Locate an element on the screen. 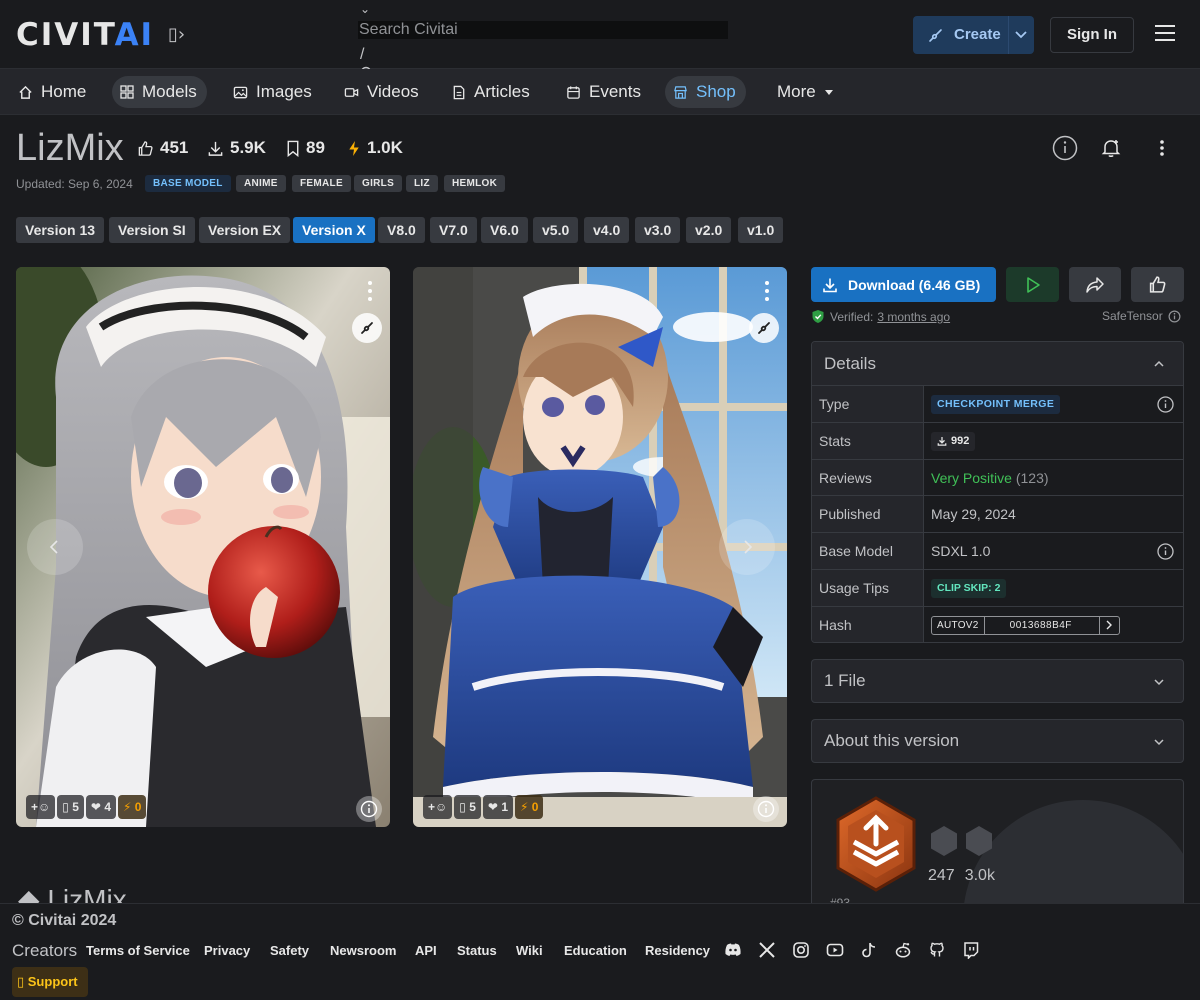 The width and height of the screenshot is (1200, 1000). version-tab: V6.0 is located at coordinates (504, 230).